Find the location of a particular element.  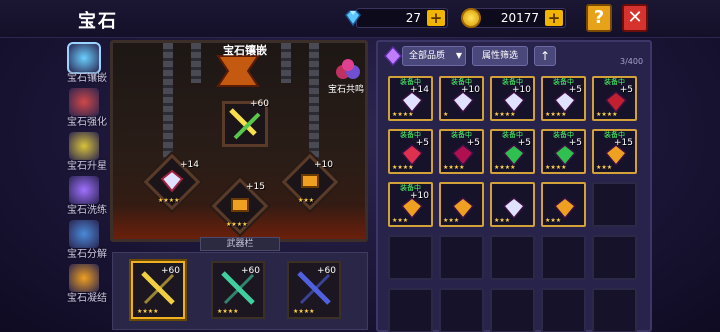

sidebar-item-label: 宝石镶嵌 is located at coordinates (87, 78).